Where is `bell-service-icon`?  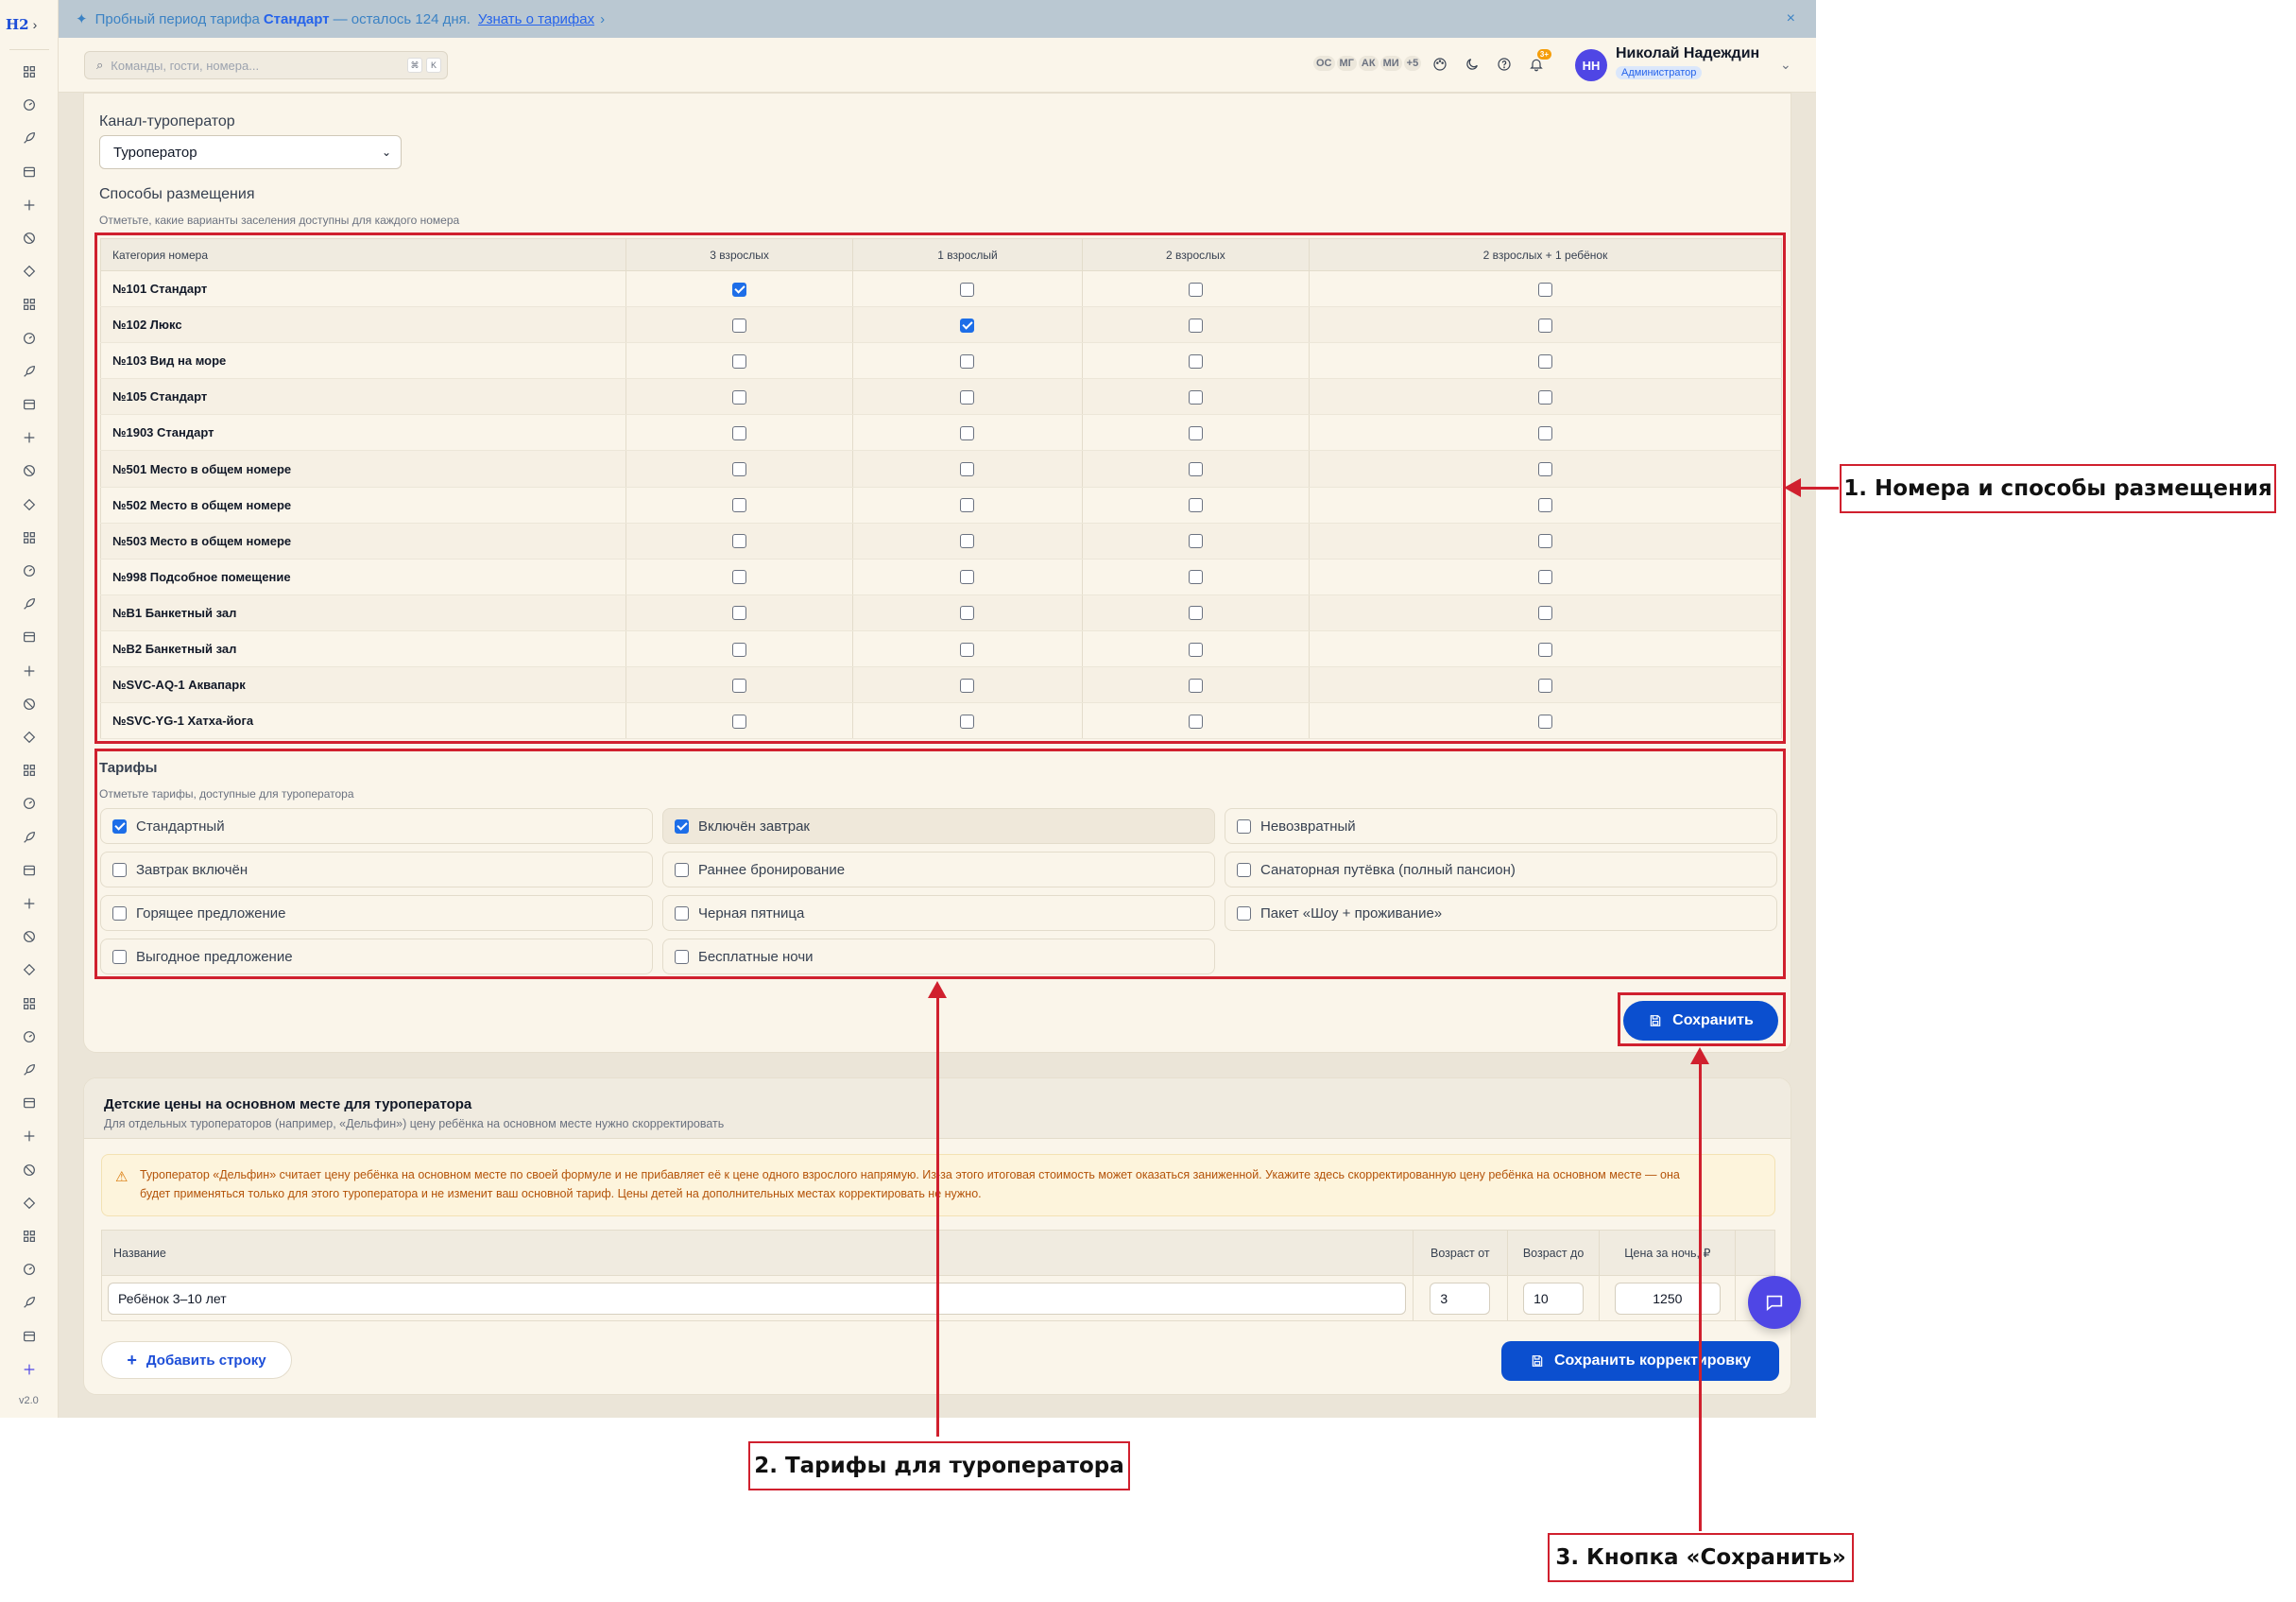
bell-service-icon is located at coordinates (29, 205).